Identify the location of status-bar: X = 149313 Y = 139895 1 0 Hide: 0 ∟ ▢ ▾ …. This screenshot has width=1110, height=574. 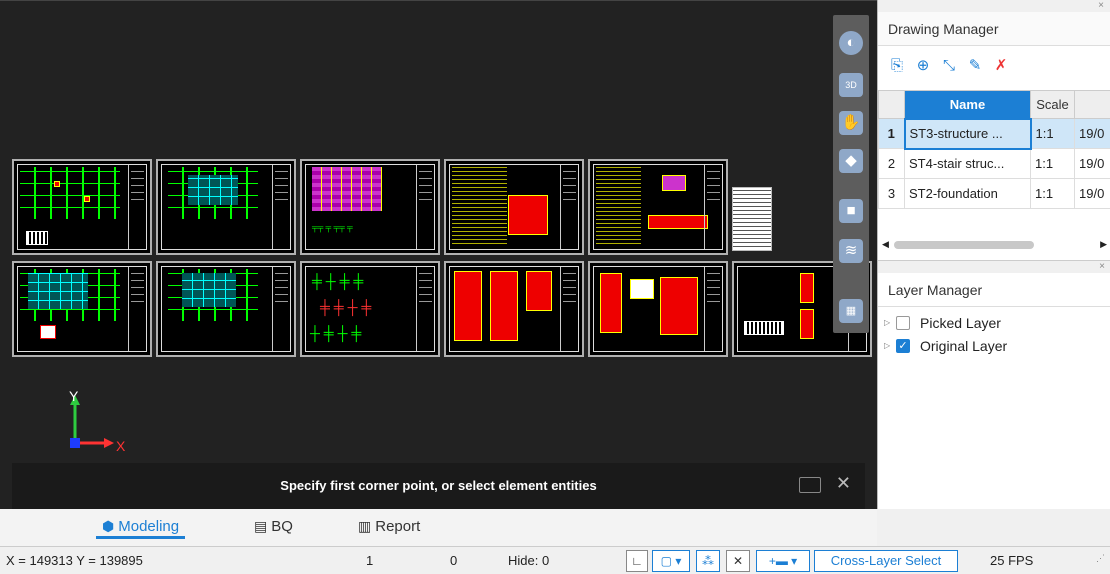
(555, 560).